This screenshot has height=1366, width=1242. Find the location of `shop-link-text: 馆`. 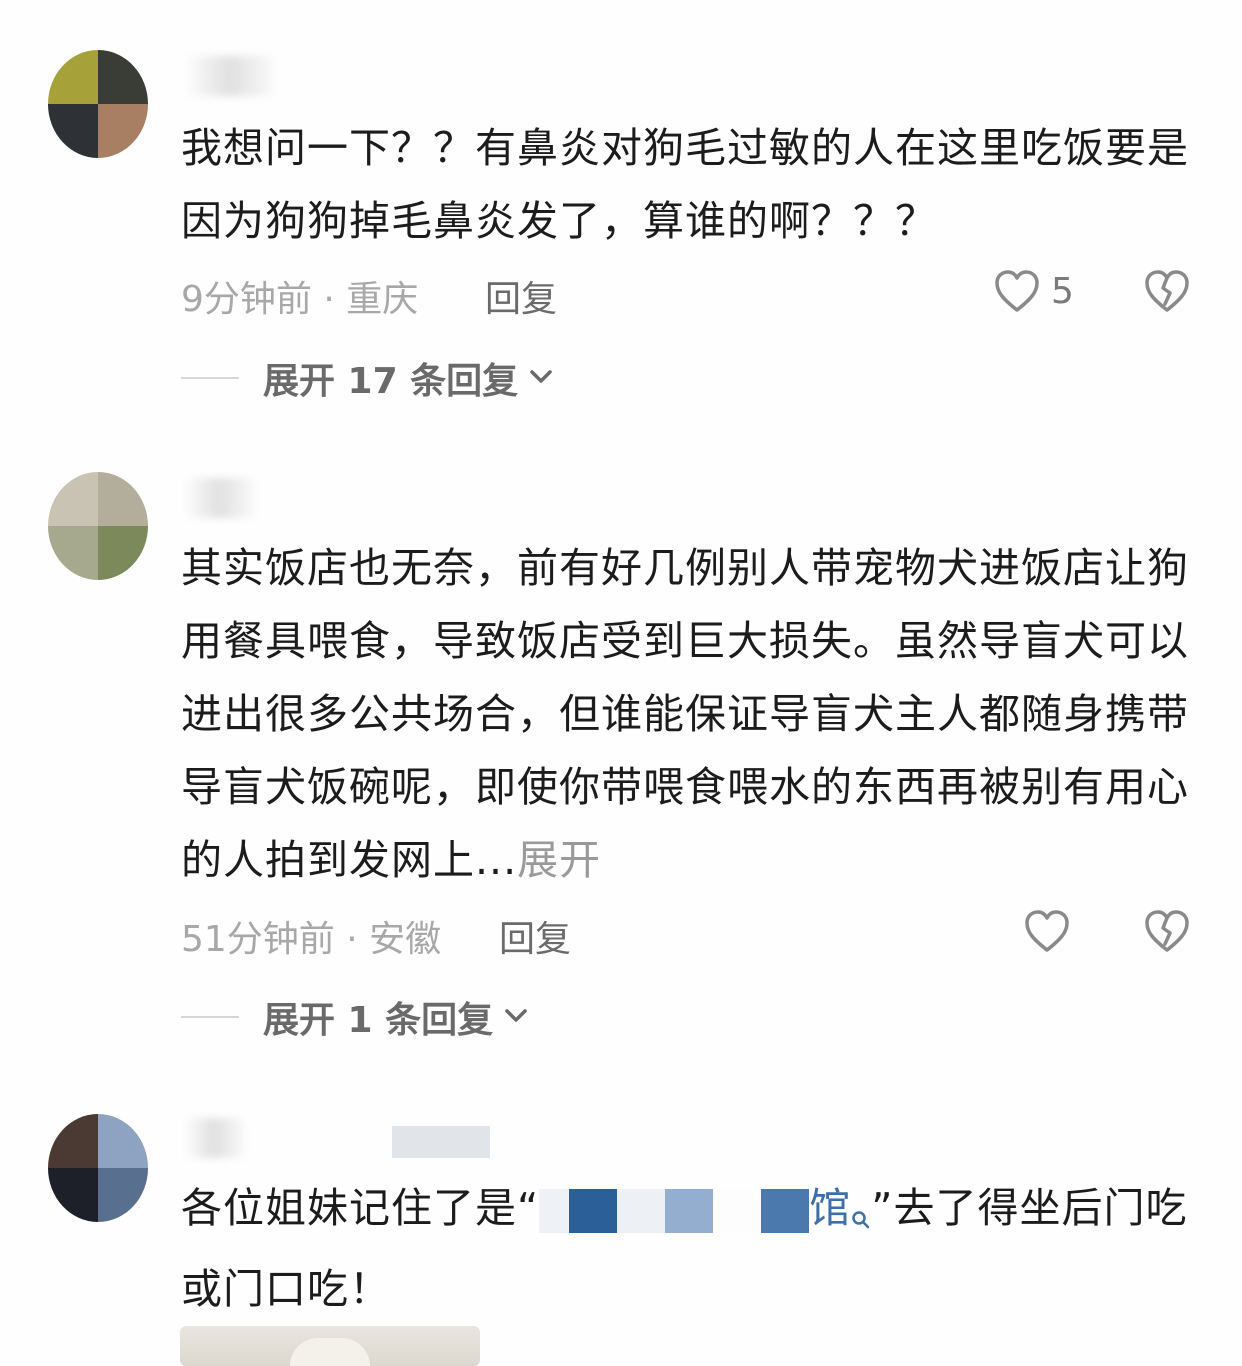

shop-link-text: 馆 is located at coordinates (830, 1208).